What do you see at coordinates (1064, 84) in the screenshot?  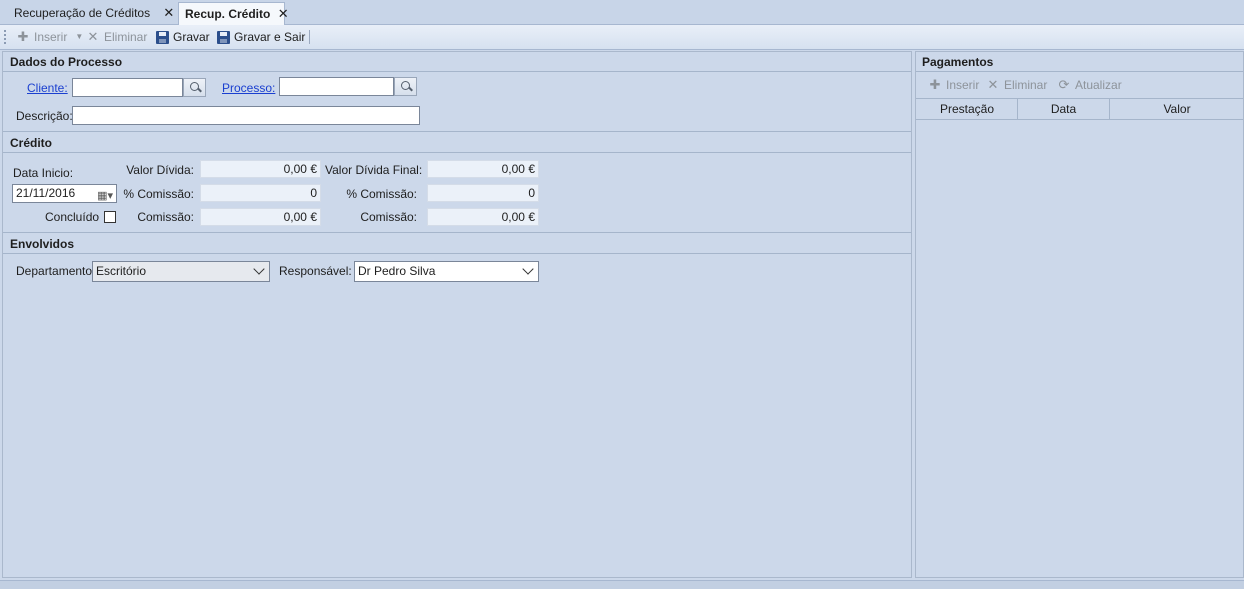 I see `refresh-icon: ⟳` at bounding box center [1064, 84].